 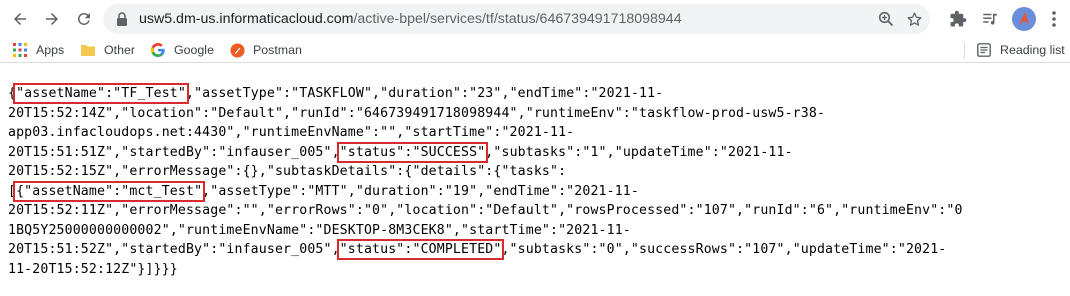 I want to click on bookmark-label: Apps, so click(x=50, y=50).